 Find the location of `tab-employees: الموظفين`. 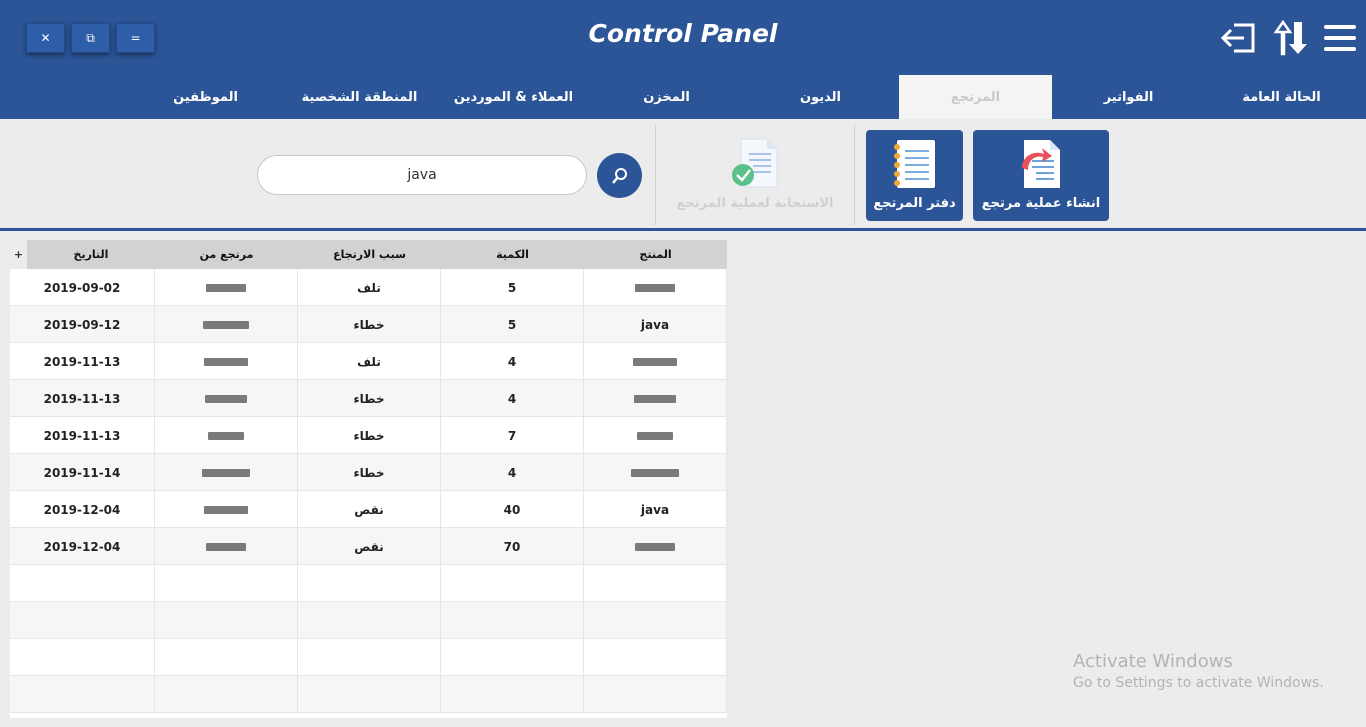

tab-employees: الموظفين is located at coordinates (205, 97).